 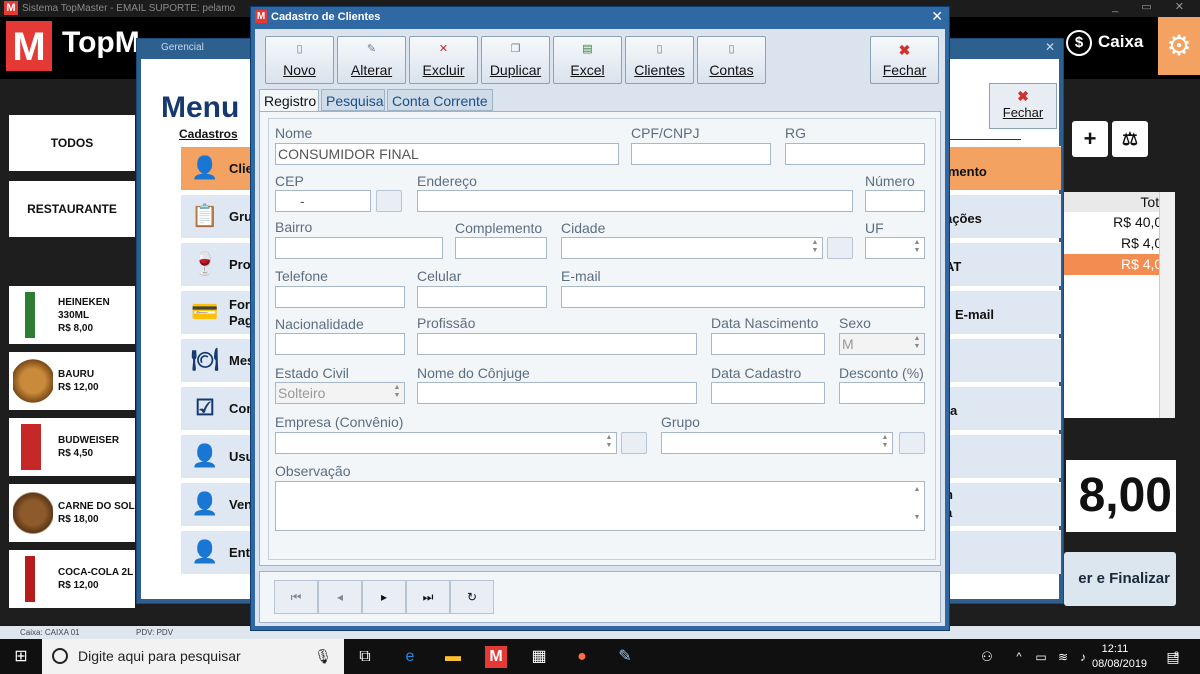 What do you see at coordinates (1119, 657) in the screenshot?
I see `clock: 12:11 08/08/2019` at bounding box center [1119, 657].